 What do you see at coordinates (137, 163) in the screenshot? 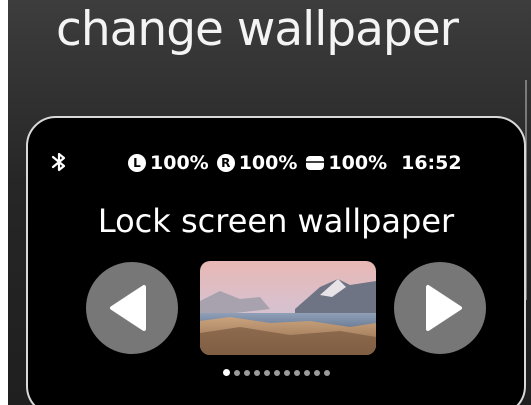
I see `left-earbud-icon: L` at bounding box center [137, 163].